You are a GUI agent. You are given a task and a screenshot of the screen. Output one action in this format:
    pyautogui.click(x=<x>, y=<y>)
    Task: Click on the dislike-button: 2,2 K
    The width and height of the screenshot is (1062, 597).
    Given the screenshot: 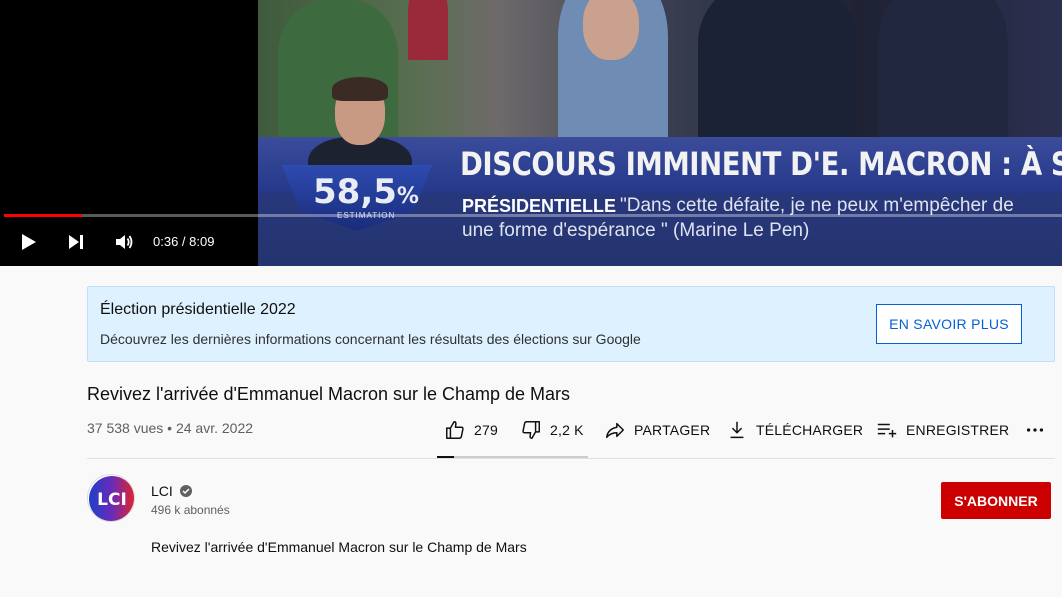 What is the action you would take?
    pyautogui.click(x=552, y=430)
    